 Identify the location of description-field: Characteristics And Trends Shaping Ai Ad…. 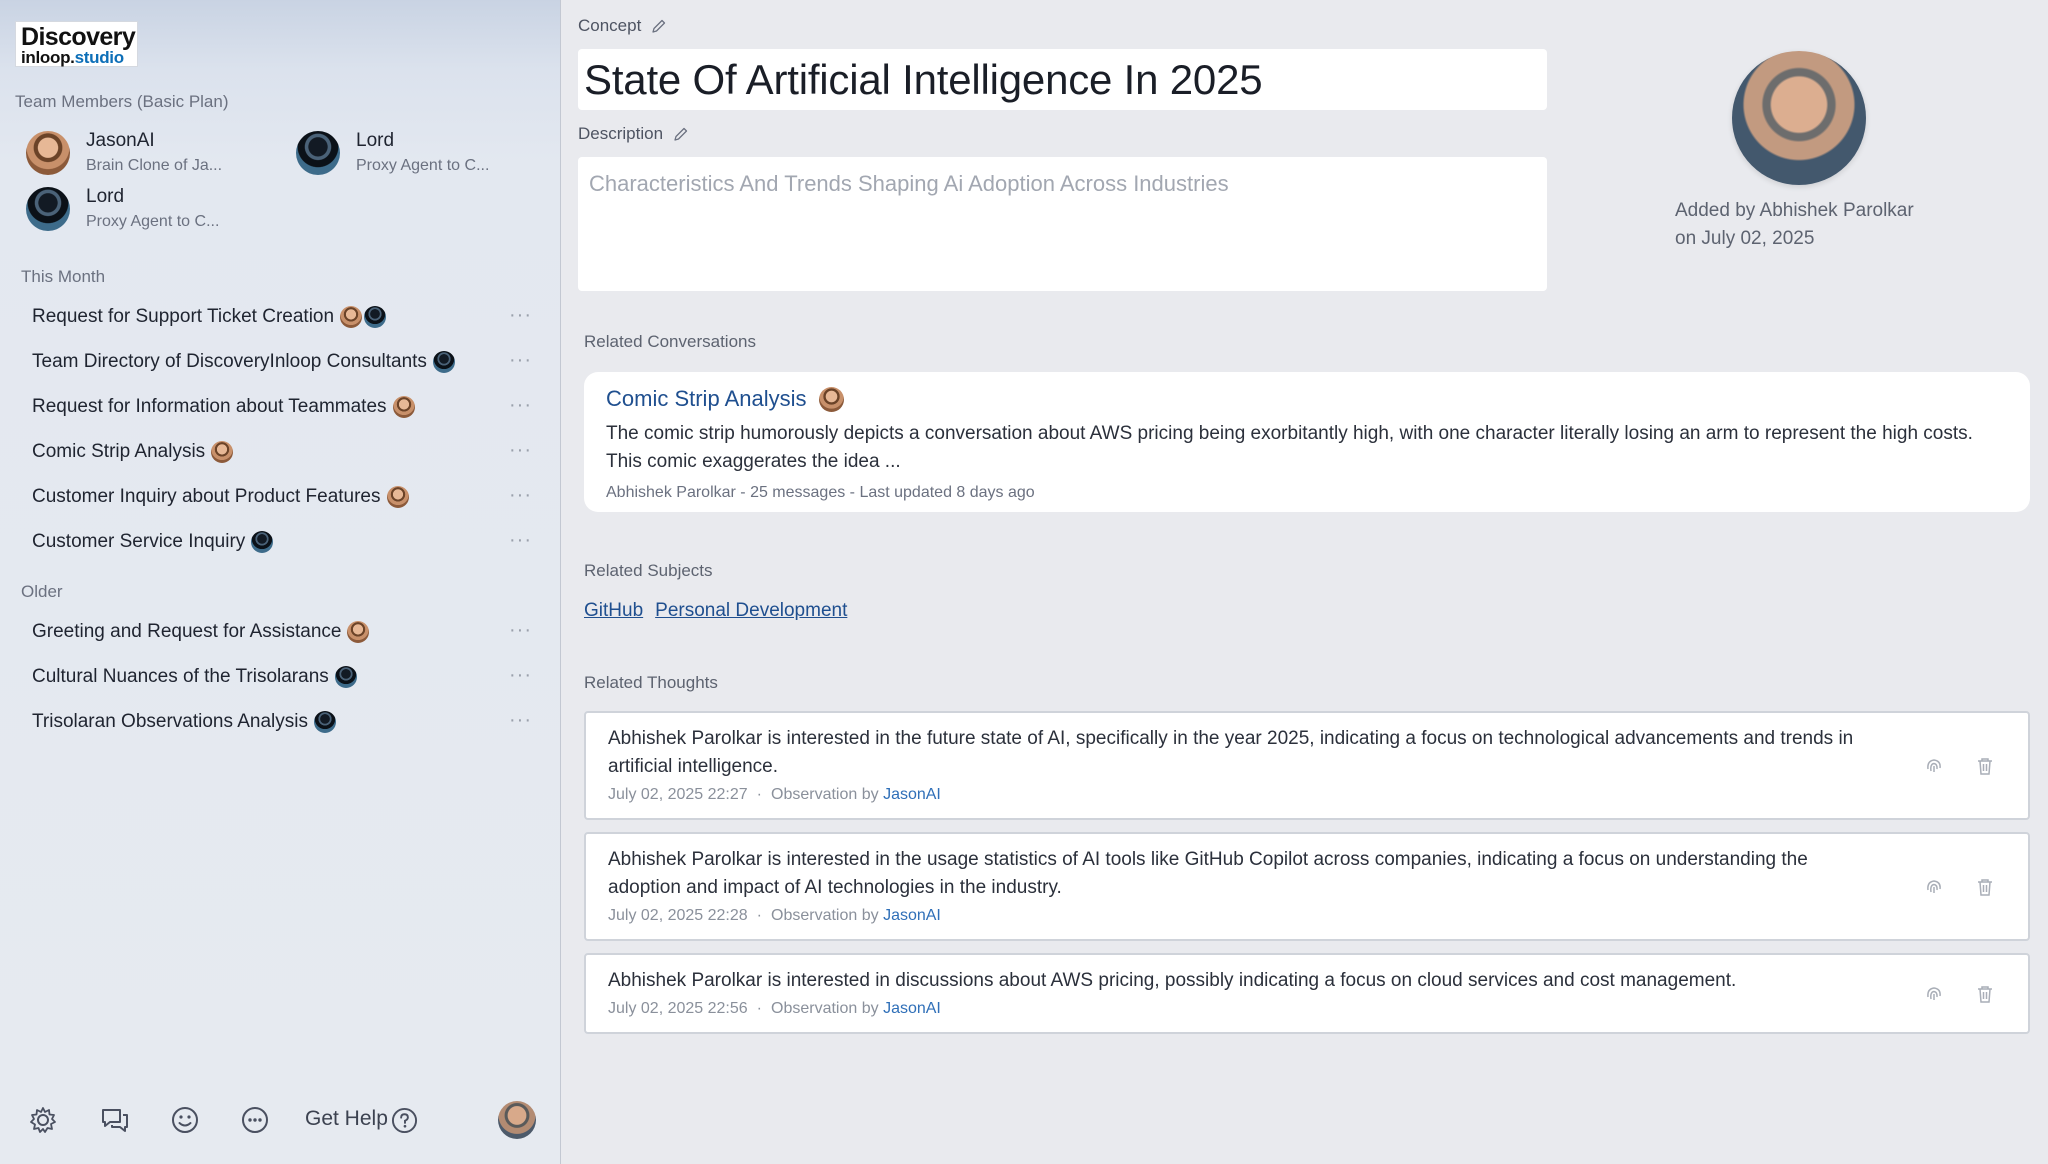
(1062, 224).